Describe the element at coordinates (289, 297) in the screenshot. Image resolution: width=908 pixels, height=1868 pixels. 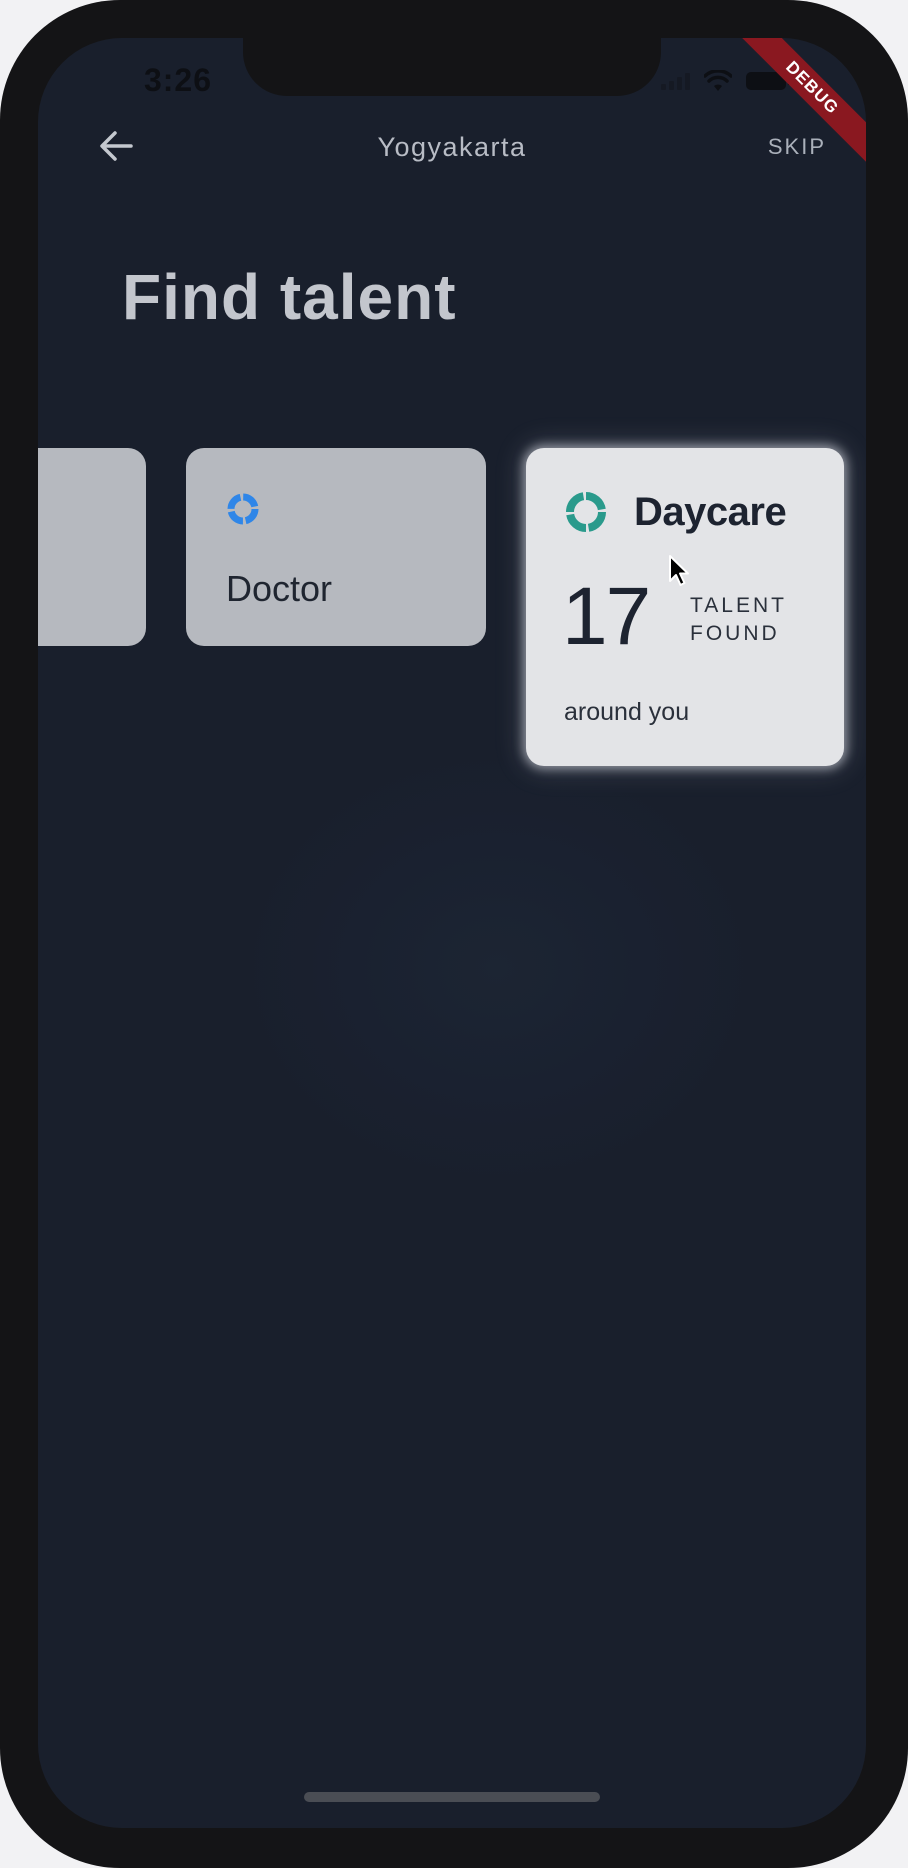
I see `page-title: Find talent` at that location.